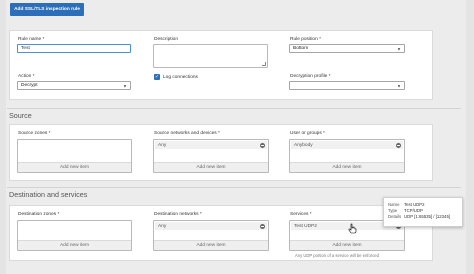 This screenshot has height=274, width=474. Describe the element at coordinates (470, 137) in the screenshot. I see `scrollbar` at that location.